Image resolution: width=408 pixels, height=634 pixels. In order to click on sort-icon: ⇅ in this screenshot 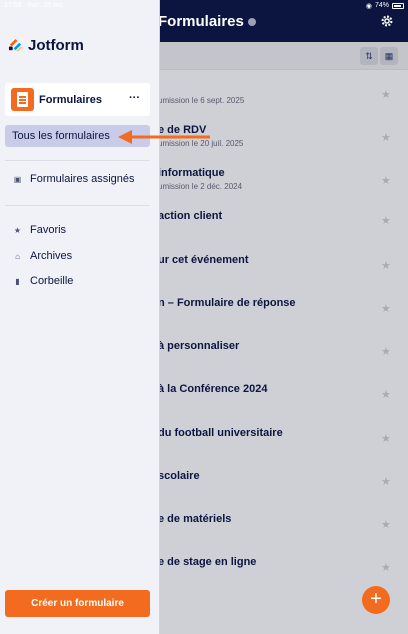, I will do `click(369, 56)`.